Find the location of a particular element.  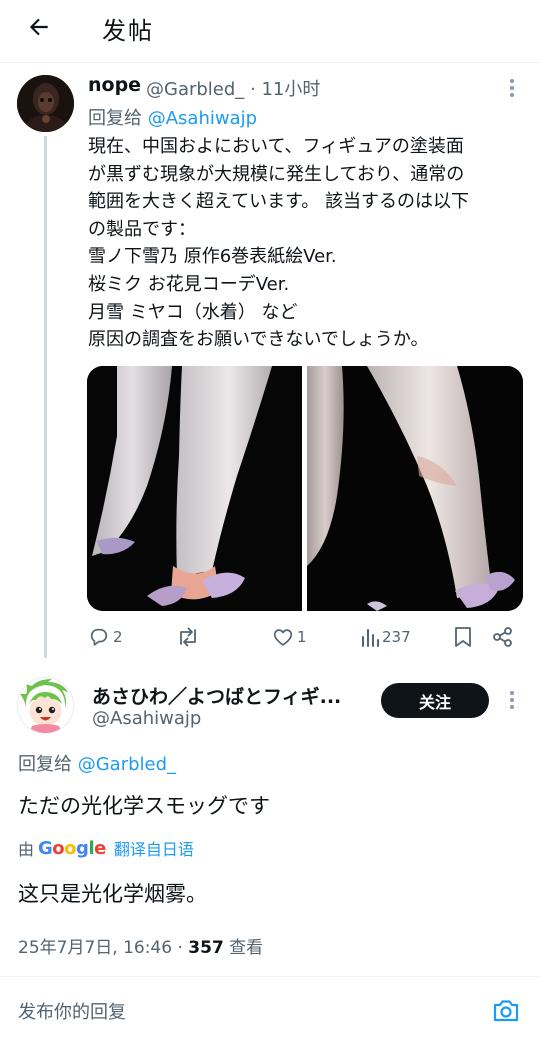

translation-attribution: 由 Google 翻译自日语 is located at coordinates (106, 848).